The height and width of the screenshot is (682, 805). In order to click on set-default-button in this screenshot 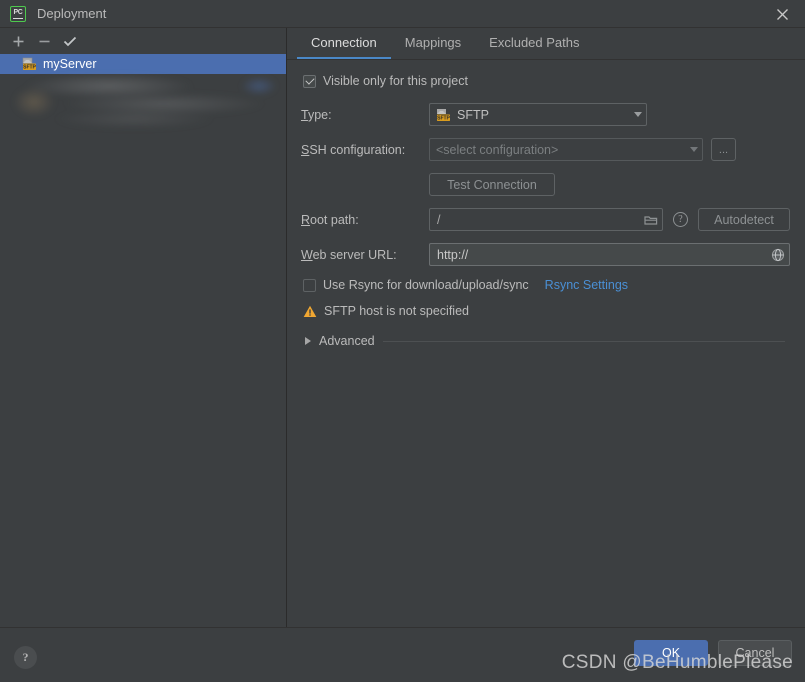, I will do `click(70, 41)`.